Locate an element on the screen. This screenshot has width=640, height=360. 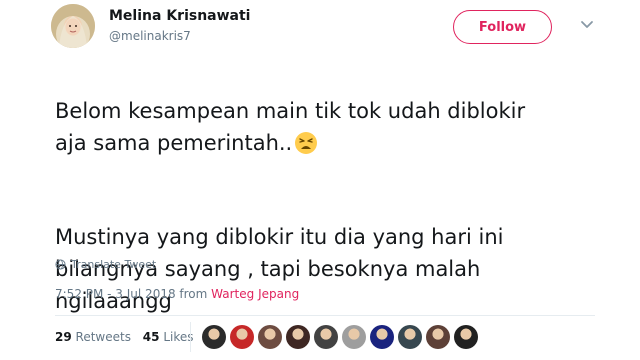
author-name: Melina Krisnawati is located at coordinates (179, 16).